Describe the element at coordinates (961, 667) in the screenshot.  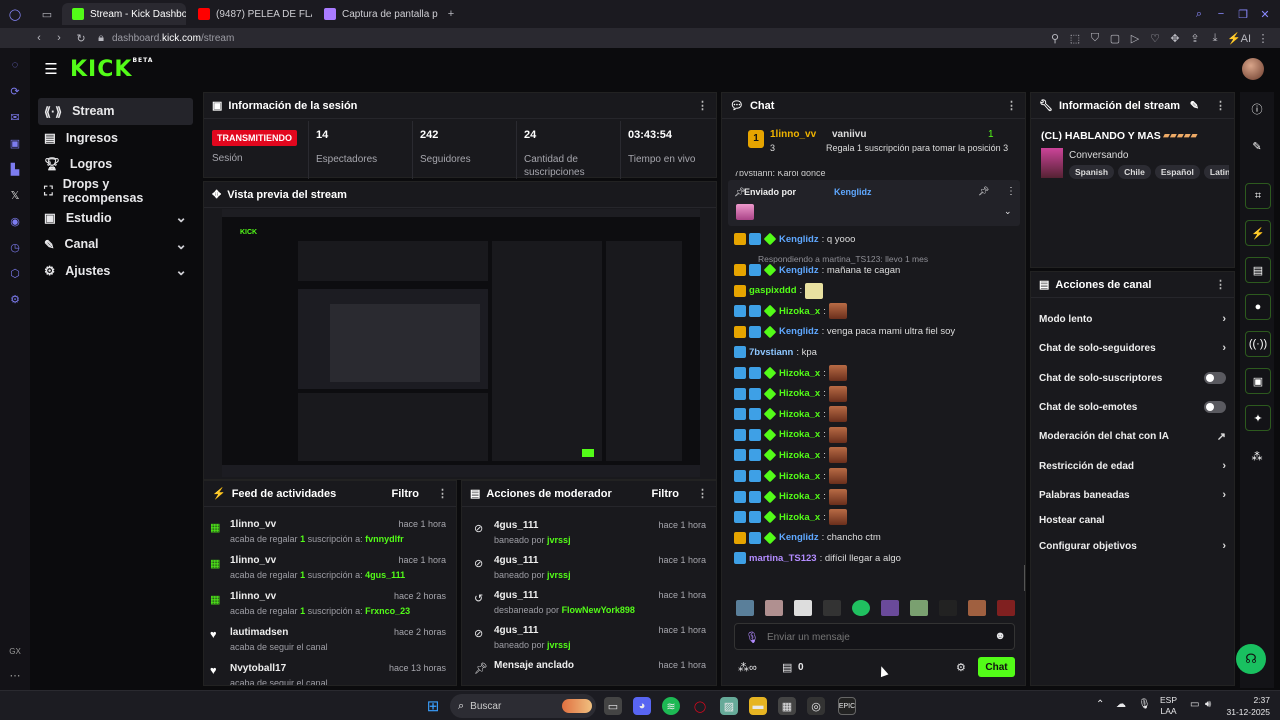
I see `chat-settings-icon: ⚙` at that location.